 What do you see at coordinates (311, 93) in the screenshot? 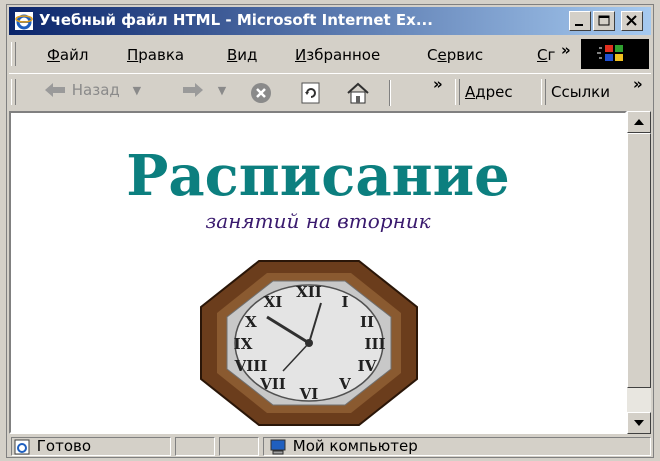
I see `refresh-icon` at bounding box center [311, 93].